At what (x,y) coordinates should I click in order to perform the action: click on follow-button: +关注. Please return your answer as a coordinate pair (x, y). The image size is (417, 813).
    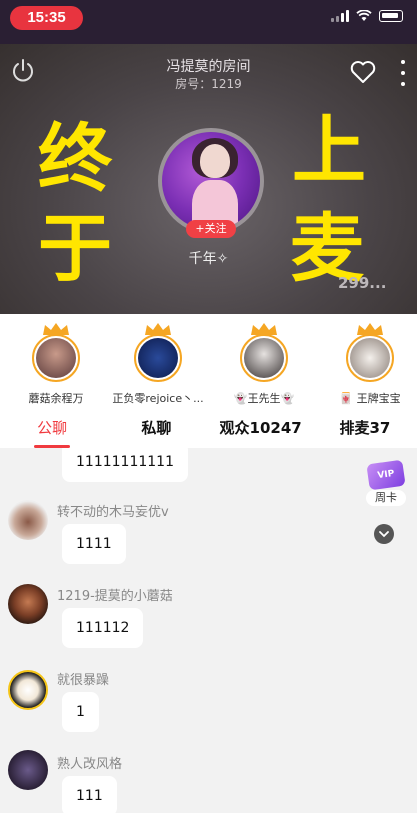
    Looking at the image, I should click on (211, 229).